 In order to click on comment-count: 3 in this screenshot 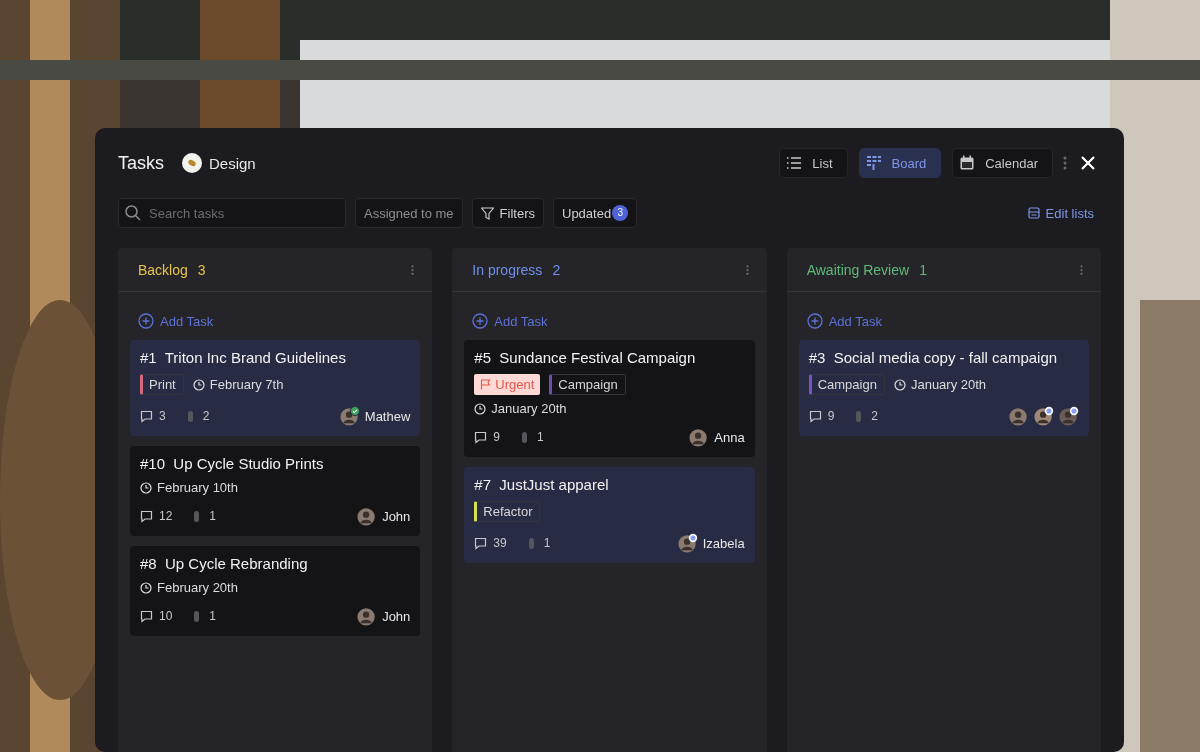, I will do `click(162, 416)`.